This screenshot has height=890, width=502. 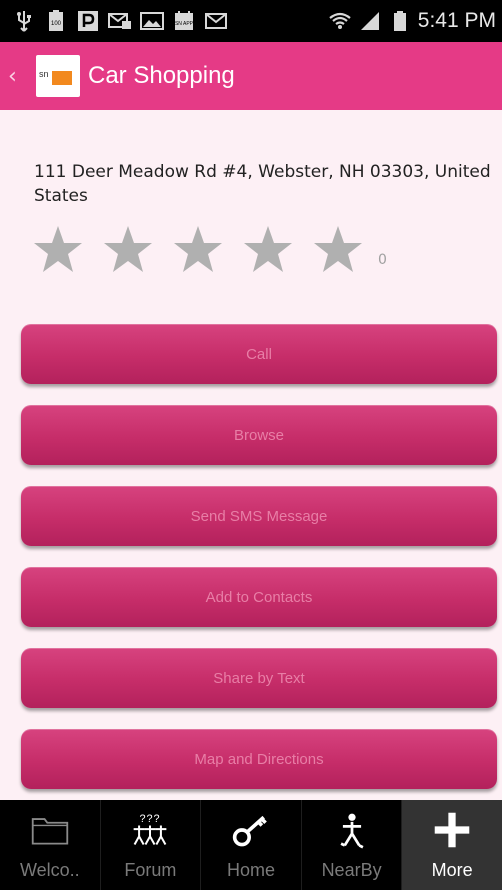 I want to click on nav-item-forum: ??? Forum, so click(x=151, y=845).